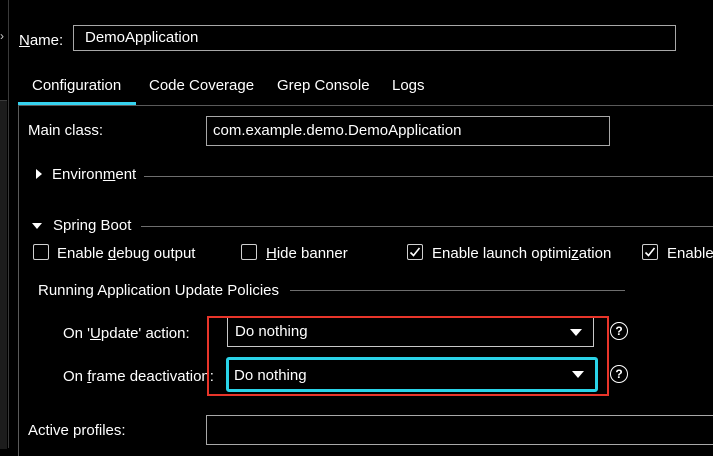 Image resolution: width=713 pixels, height=456 pixels. Describe the element at coordinates (138, 376) in the screenshot. I see `on-frame-deactivation-label: On frame deactivation:` at that location.